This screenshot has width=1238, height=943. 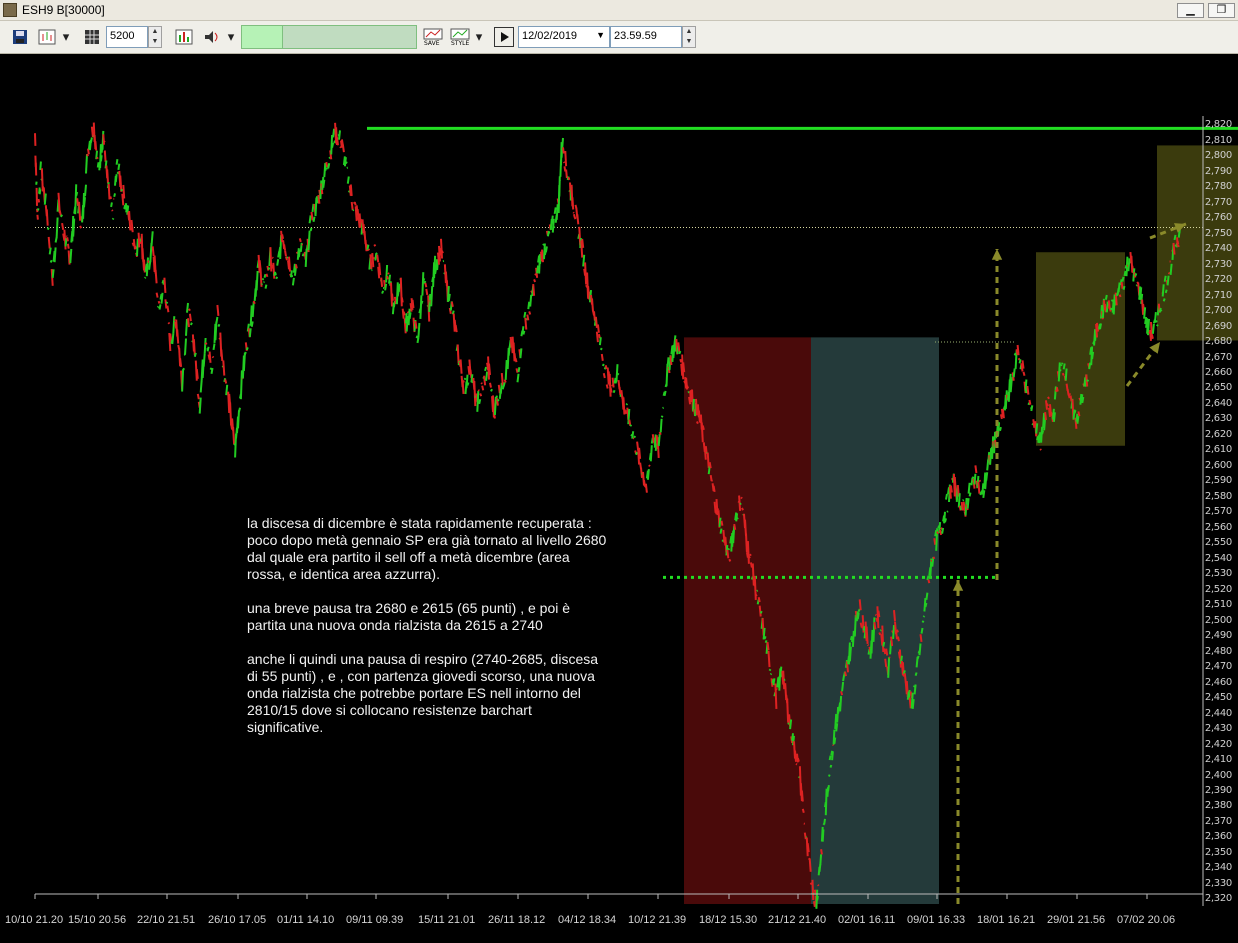 I want to click on price-tick-label: 2,750, so click(x=1218, y=233).